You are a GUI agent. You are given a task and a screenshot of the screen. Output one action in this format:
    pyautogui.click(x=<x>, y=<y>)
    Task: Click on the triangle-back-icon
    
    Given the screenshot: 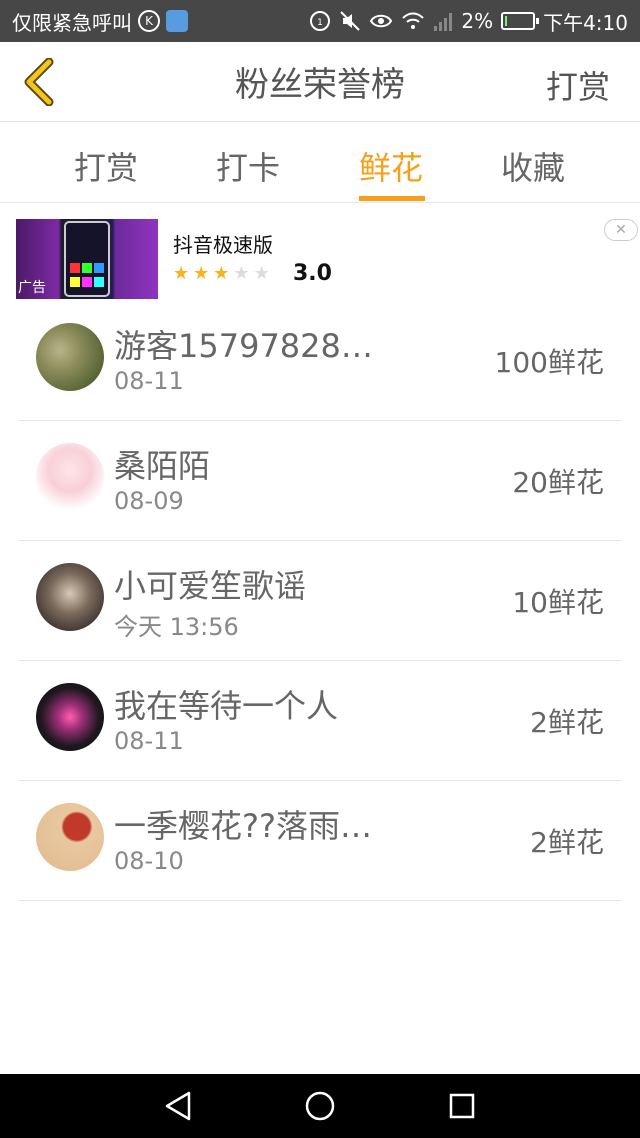 What is the action you would take?
    pyautogui.click(x=178, y=1106)
    